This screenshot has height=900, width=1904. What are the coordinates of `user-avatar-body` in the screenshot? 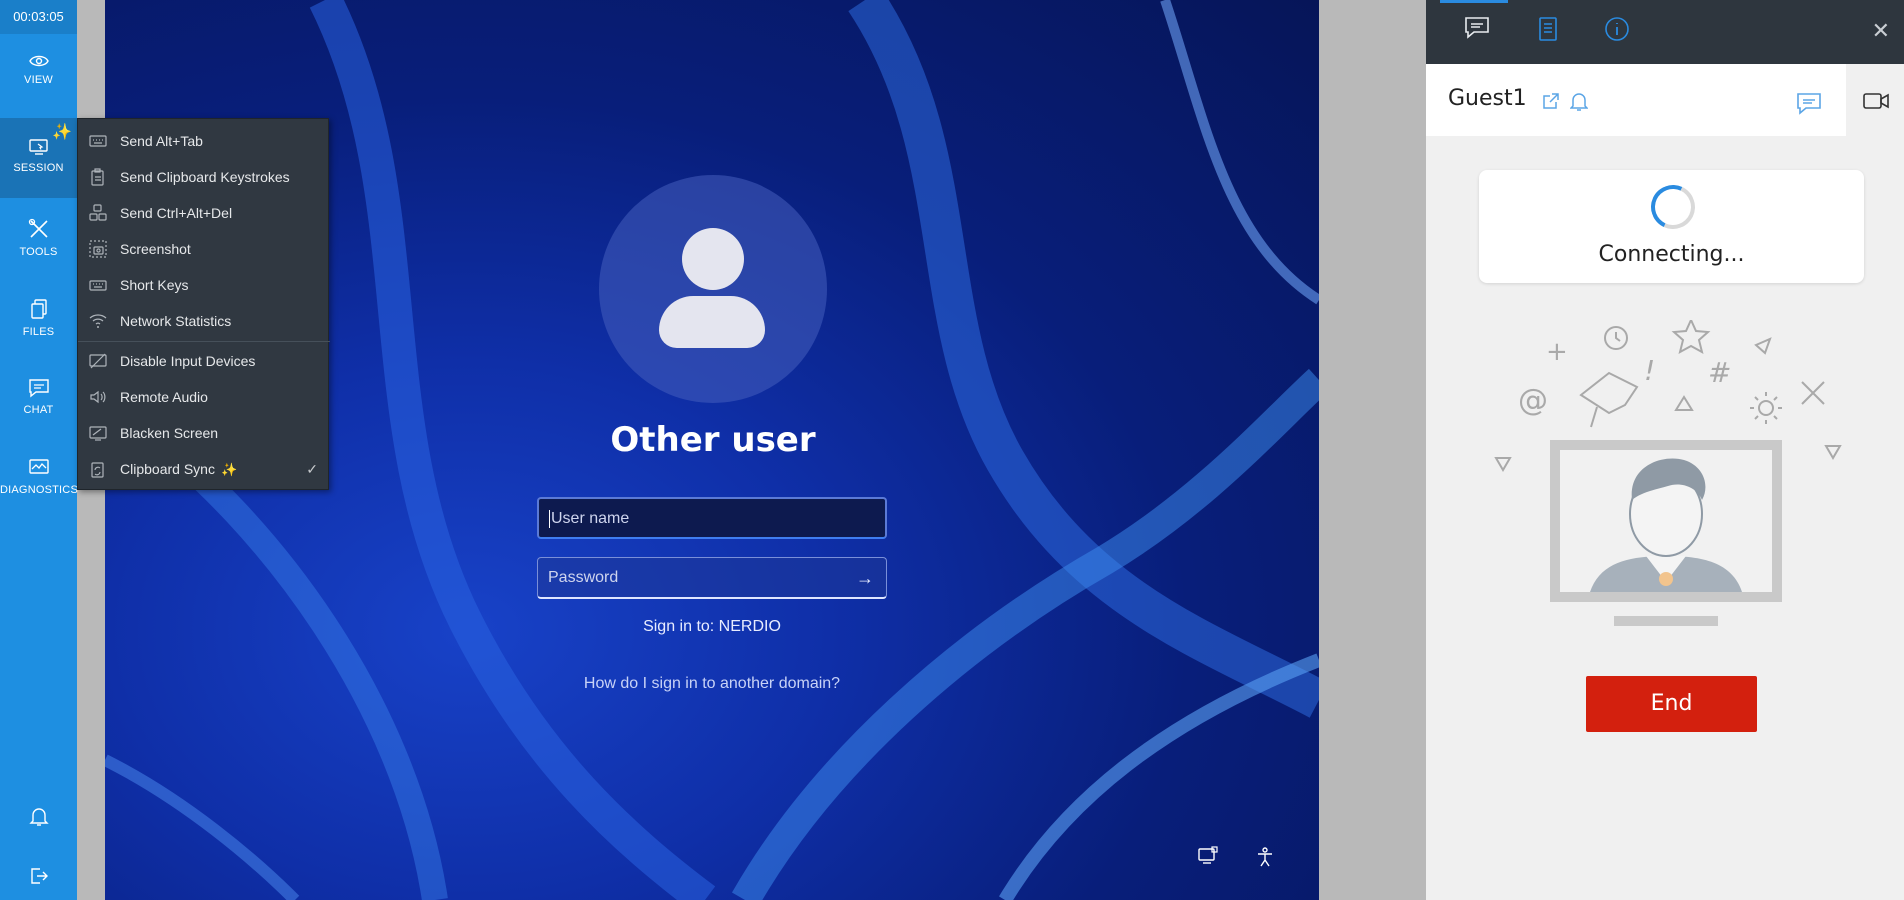 It's located at (712, 322).